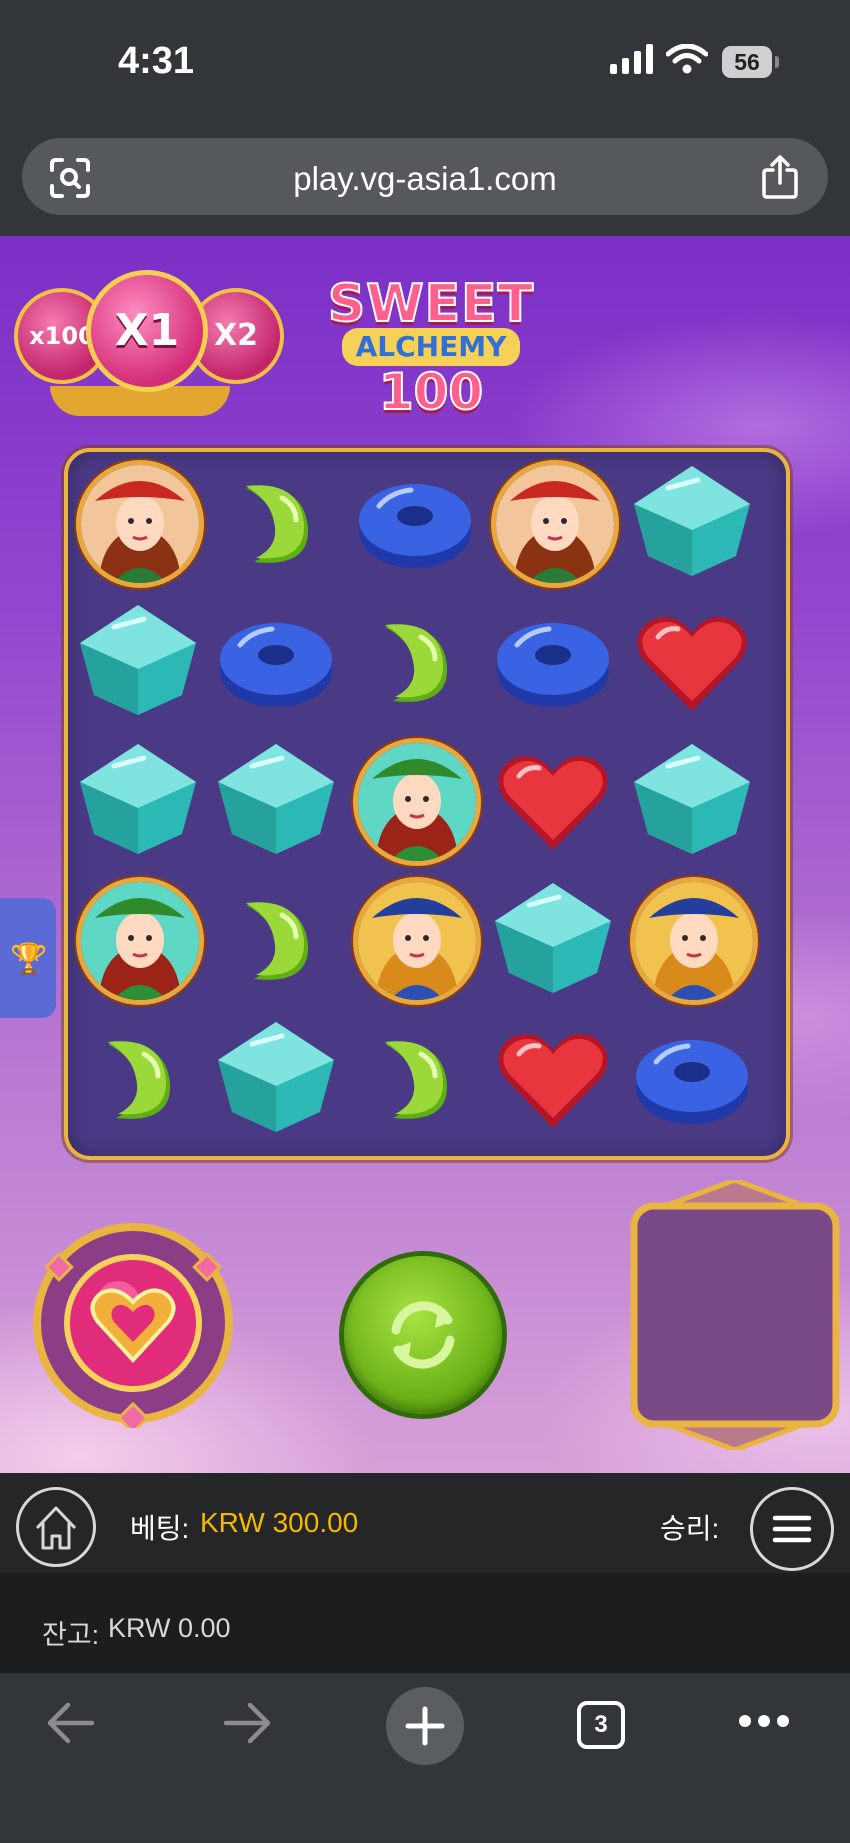 This screenshot has height=1843, width=850. I want to click on address-bar: play.vg-asia1.com, so click(425, 176).